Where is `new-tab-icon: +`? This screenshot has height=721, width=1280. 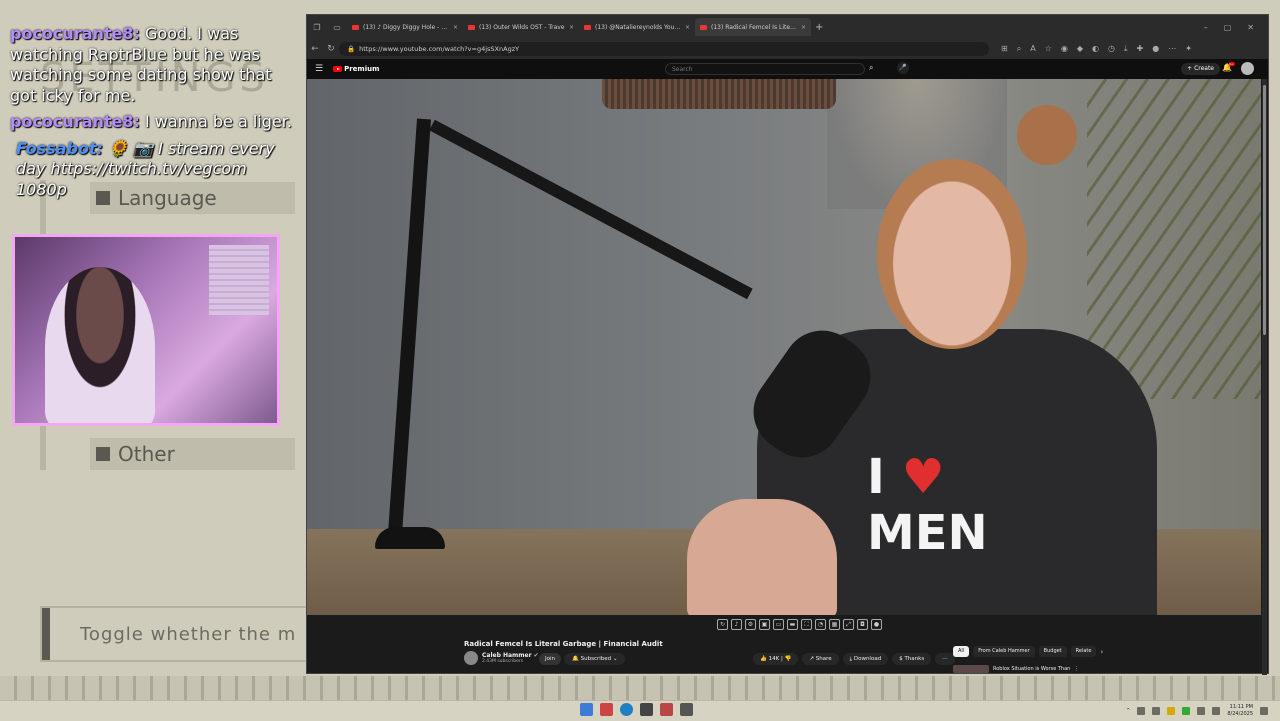
new-tab-icon: + is located at coordinates (819, 27).